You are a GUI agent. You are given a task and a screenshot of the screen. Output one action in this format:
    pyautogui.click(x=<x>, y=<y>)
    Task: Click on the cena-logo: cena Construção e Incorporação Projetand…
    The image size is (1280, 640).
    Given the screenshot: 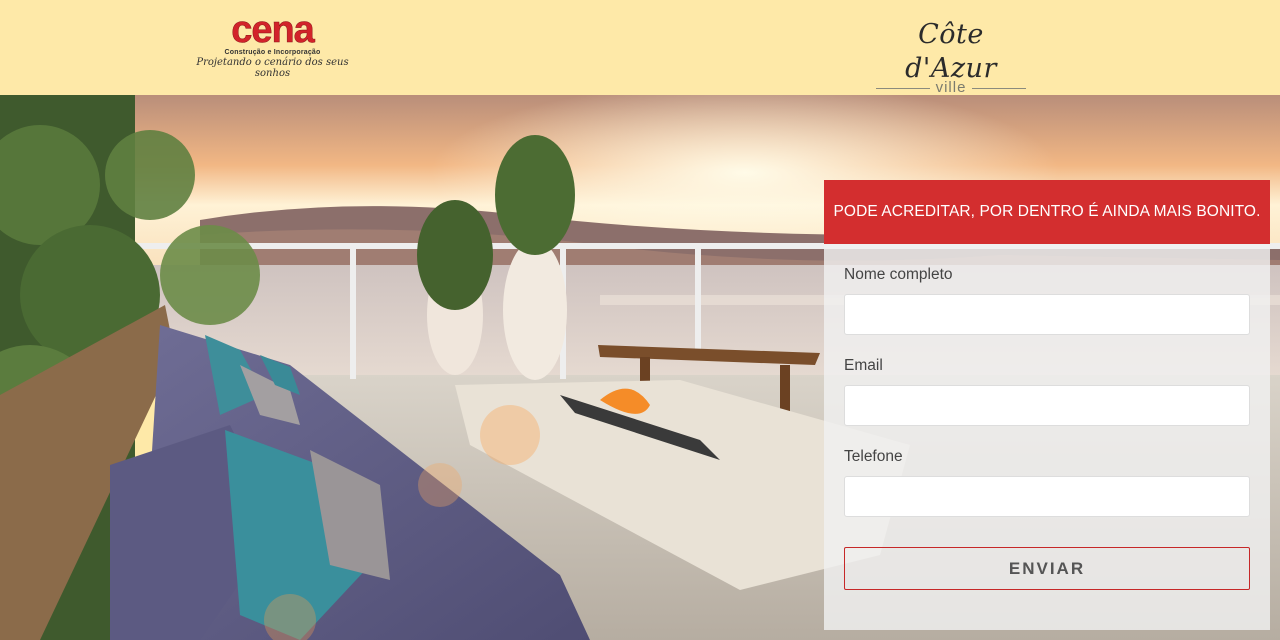 What is the action you would take?
    pyautogui.click(x=272, y=44)
    